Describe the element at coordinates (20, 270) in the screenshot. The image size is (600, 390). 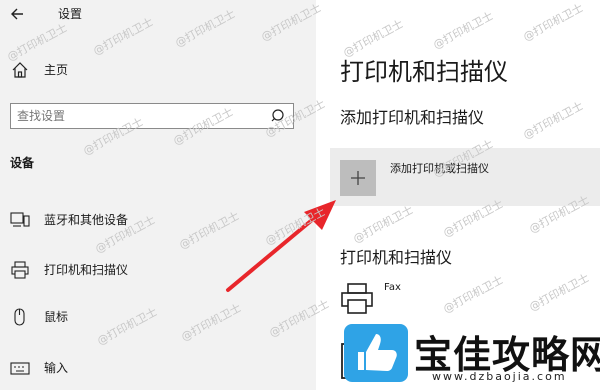
I see `printer-icon` at that location.